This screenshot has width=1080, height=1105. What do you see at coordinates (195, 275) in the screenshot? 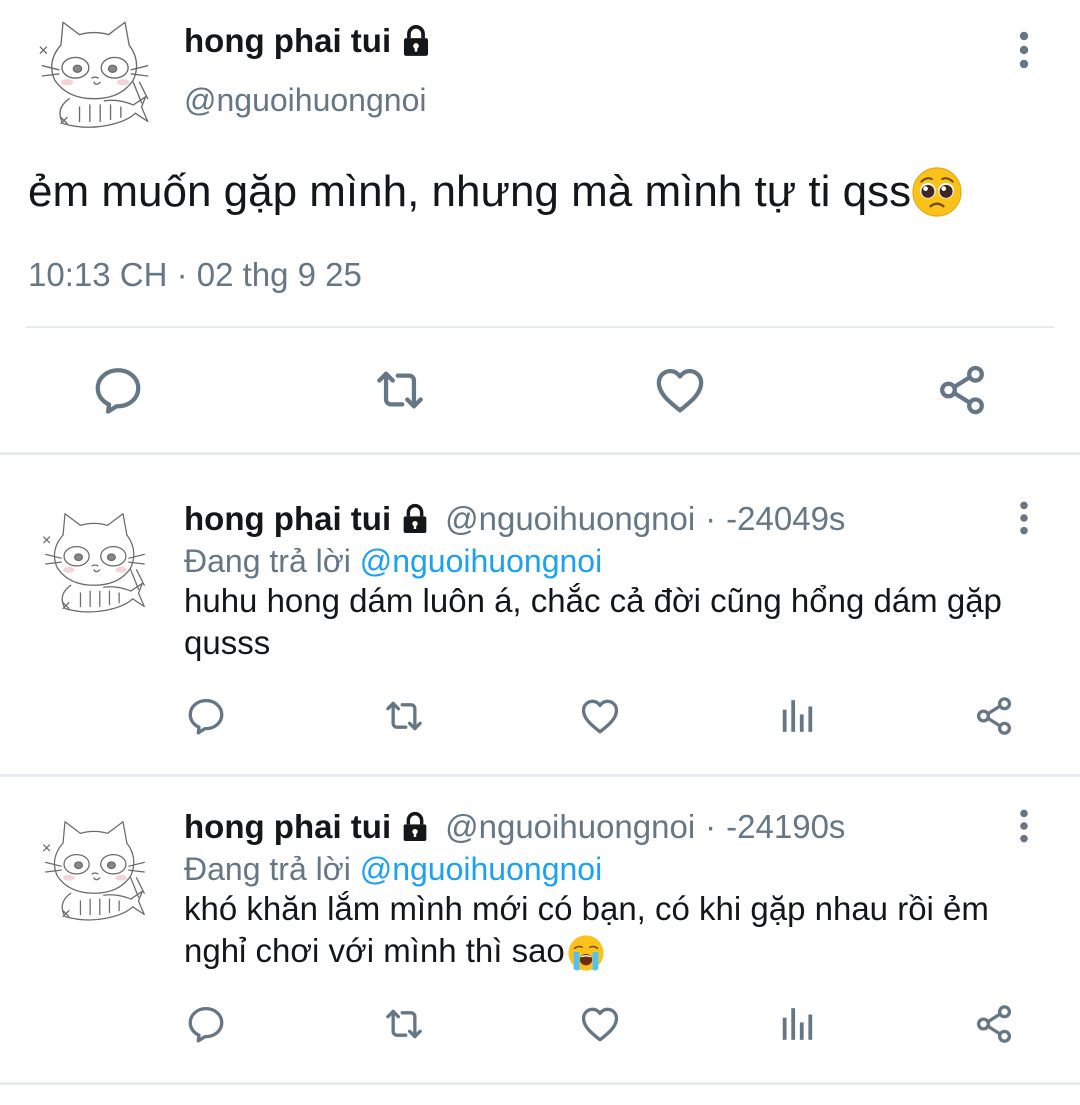
I see `tweet-timestamp: 10:13 CH · 02 thg 9 25` at bounding box center [195, 275].